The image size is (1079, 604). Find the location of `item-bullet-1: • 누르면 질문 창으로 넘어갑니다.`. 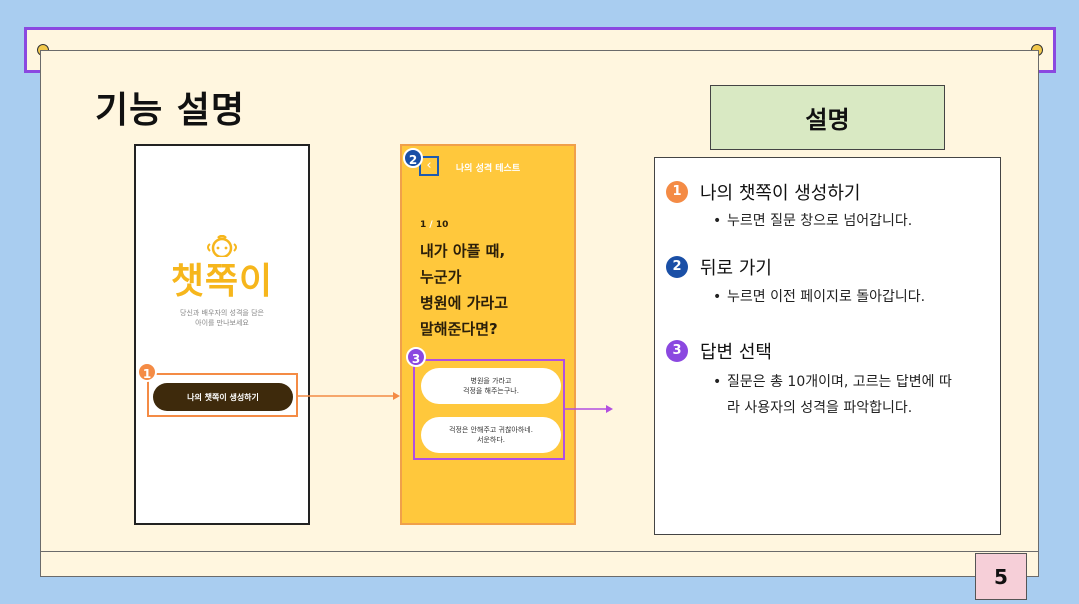

item-bullet-1: • 누르면 질문 창으로 넘어갑니다. is located at coordinates (813, 221).